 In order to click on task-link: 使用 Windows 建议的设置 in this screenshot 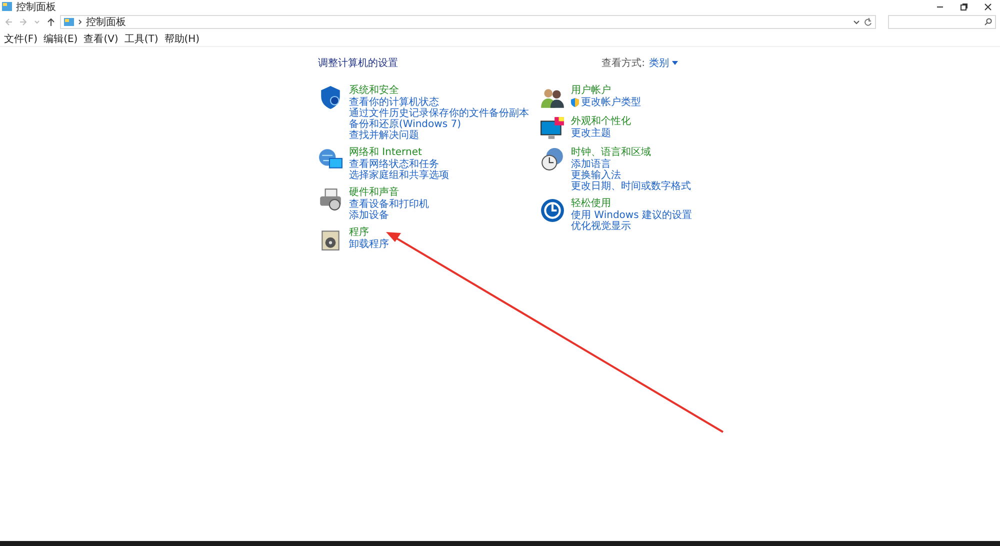, I will do `click(631, 215)`.